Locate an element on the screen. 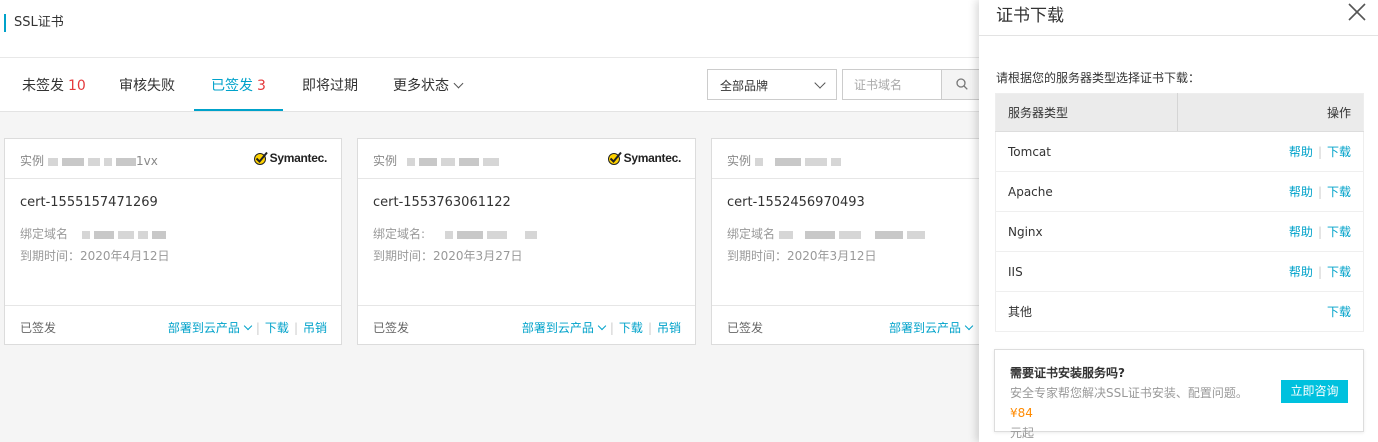  promo-price-unit: 元起 is located at coordinates (1022, 433).